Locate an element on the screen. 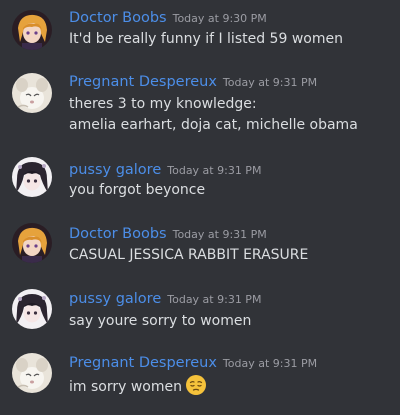  message-text: you forgot beyonce is located at coordinates (137, 190).